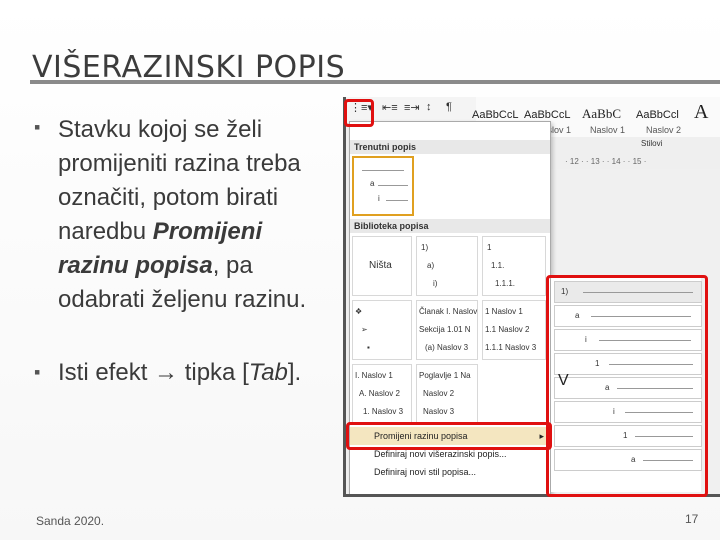 This screenshot has width=720, height=540. I want to click on bullet-1-line-4: naredbu Promijeni, so click(208, 232).